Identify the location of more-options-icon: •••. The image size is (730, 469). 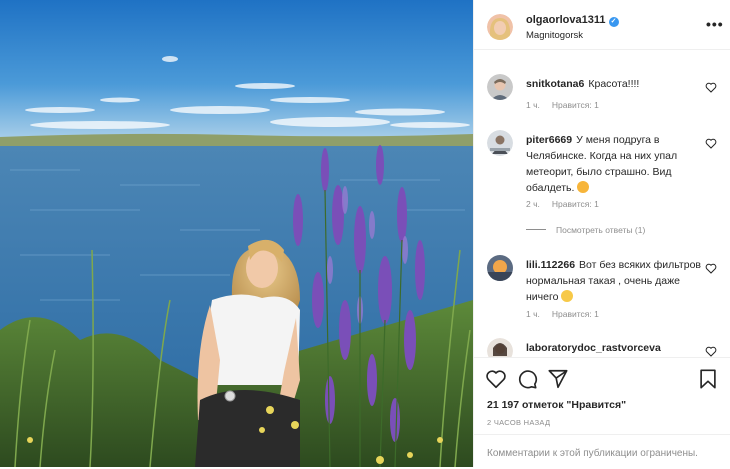
(715, 24).